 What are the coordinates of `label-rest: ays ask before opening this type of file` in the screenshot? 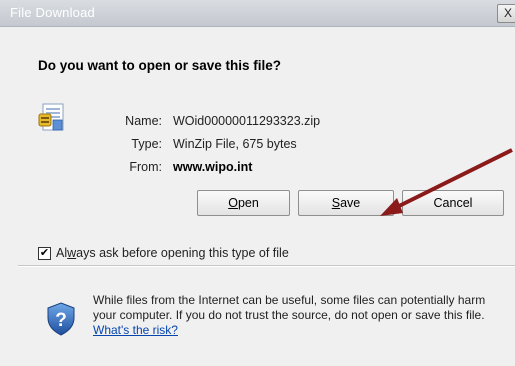 It's located at (182, 253).